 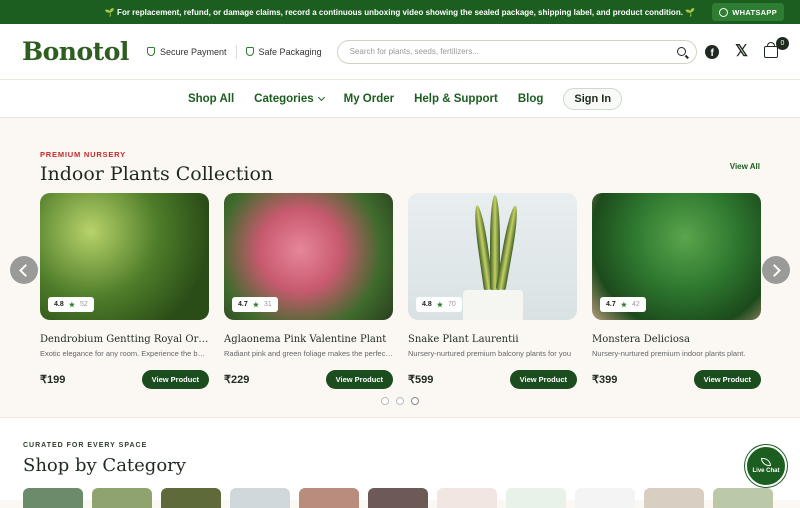 I want to click on carousel-next-button, so click(x=776, y=270).